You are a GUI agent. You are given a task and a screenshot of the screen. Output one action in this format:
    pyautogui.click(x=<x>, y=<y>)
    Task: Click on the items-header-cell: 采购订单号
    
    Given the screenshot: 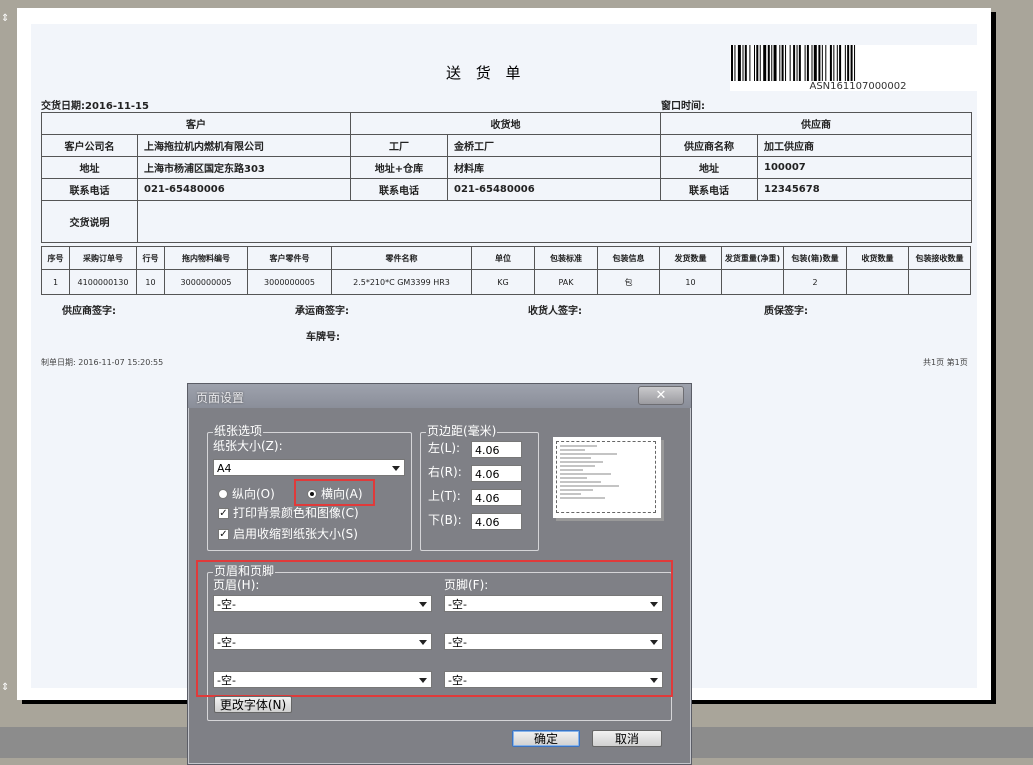 What is the action you would take?
    pyautogui.click(x=103, y=258)
    